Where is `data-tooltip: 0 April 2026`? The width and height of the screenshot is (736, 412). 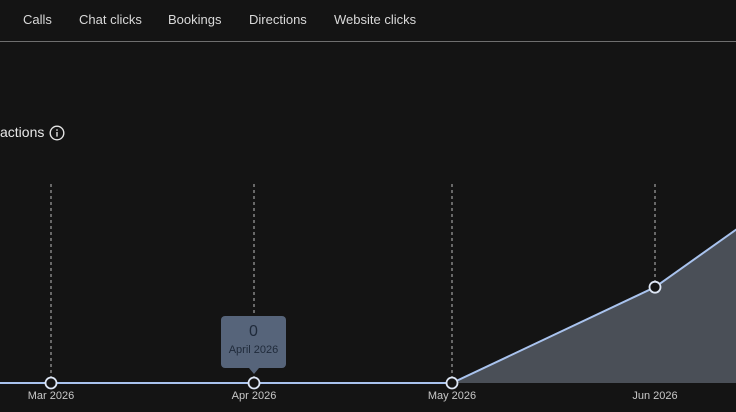 data-tooltip: 0 April 2026 is located at coordinates (253, 342).